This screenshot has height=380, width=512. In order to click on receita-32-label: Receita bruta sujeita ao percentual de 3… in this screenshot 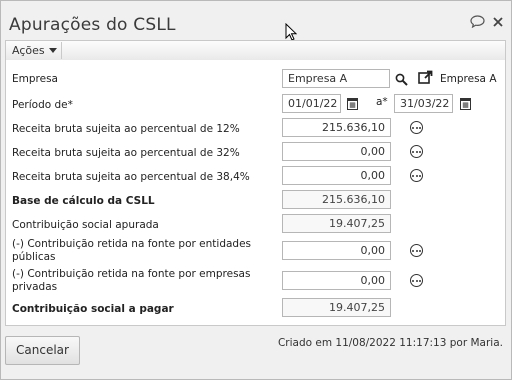, I will do `click(126, 153)`.